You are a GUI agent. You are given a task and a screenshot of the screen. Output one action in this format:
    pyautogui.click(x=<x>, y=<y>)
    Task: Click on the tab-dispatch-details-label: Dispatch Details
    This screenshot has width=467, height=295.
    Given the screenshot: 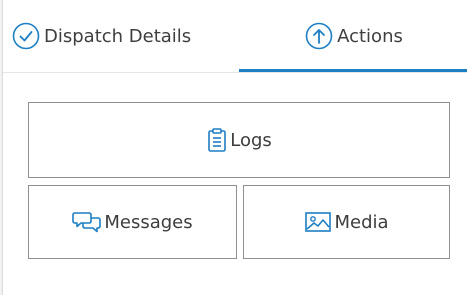 What is the action you would take?
    pyautogui.click(x=118, y=36)
    